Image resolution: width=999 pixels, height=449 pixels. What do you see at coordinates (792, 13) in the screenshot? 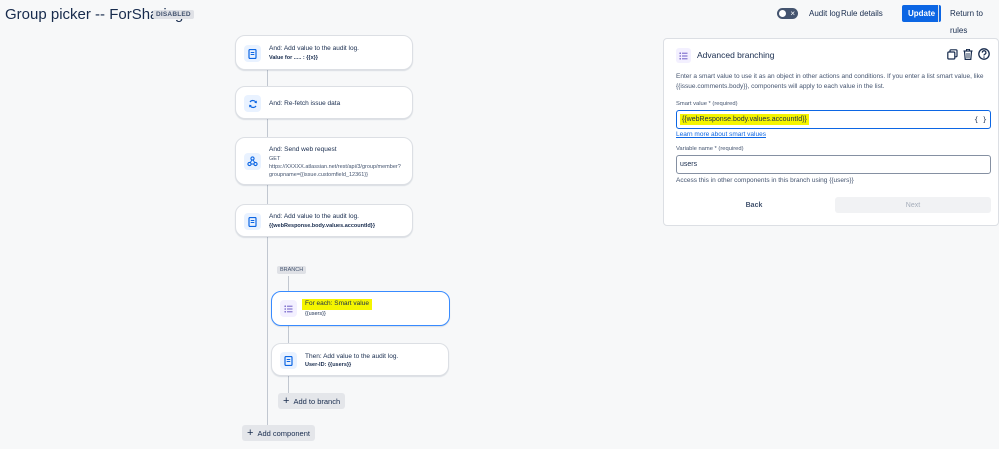
I see `close-icon: ×` at bounding box center [792, 13].